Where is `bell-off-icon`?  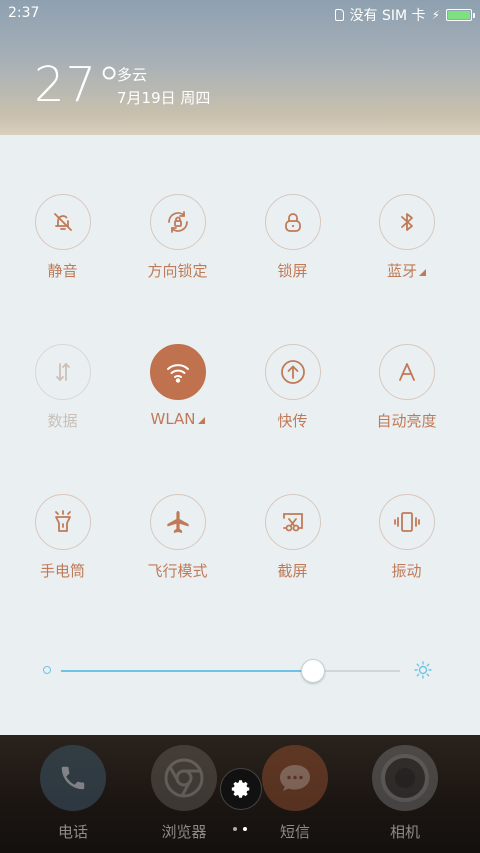
bell-off-icon is located at coordinates (62, 222).